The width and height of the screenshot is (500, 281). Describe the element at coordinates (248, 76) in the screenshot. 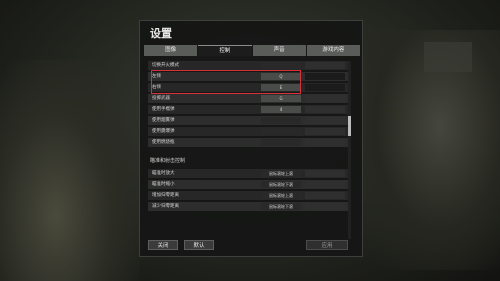

I see `keybind-row: 左倾 Q` at that location.